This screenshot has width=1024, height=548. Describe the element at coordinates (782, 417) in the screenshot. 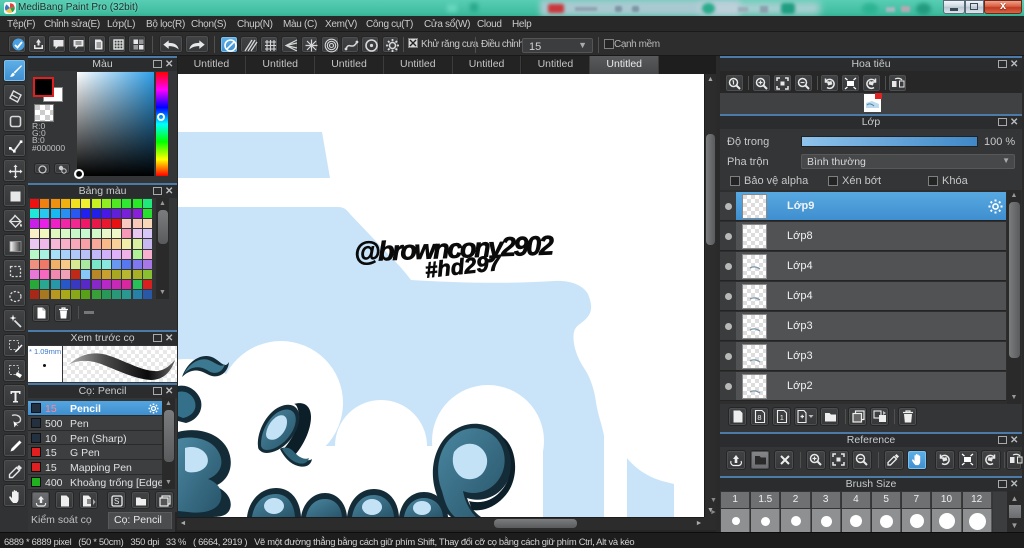

I see `svg-text: 1` at that location.